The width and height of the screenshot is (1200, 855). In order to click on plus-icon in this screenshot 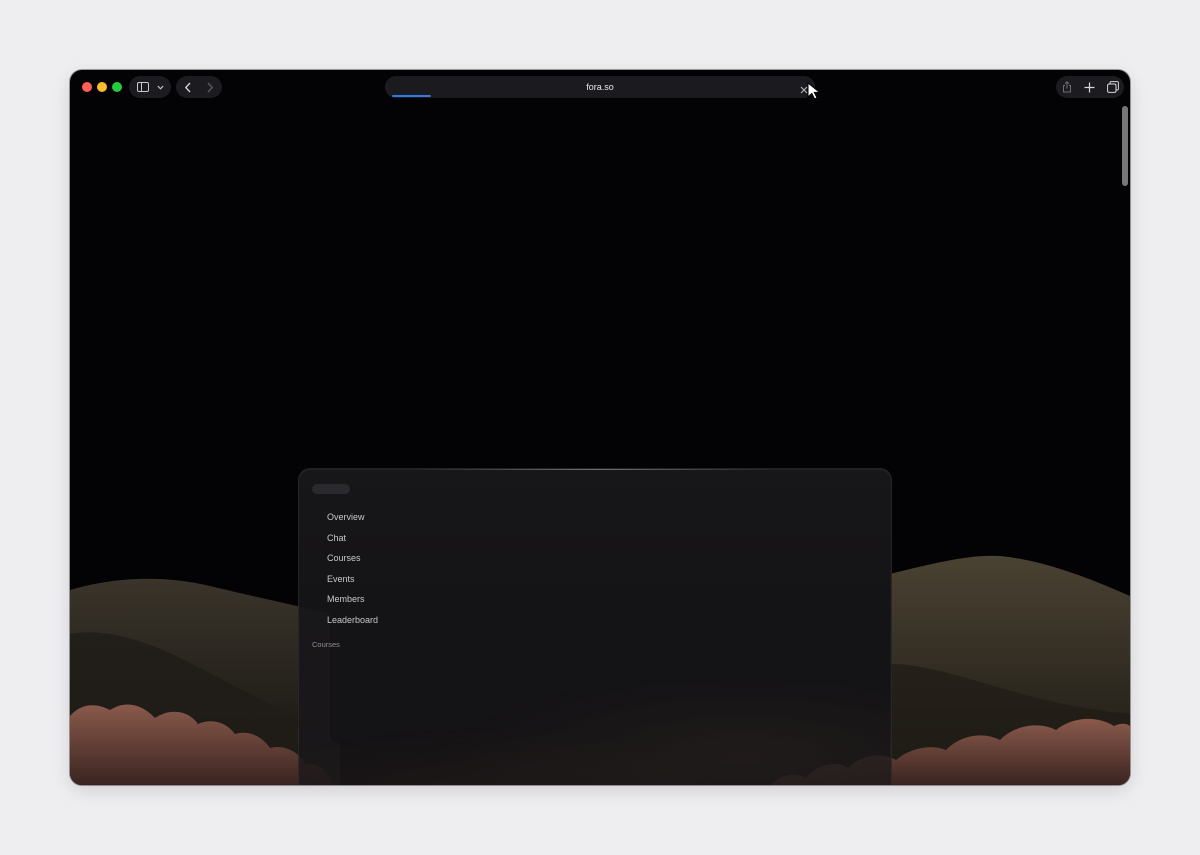, I will do `click(1089, 87)`.